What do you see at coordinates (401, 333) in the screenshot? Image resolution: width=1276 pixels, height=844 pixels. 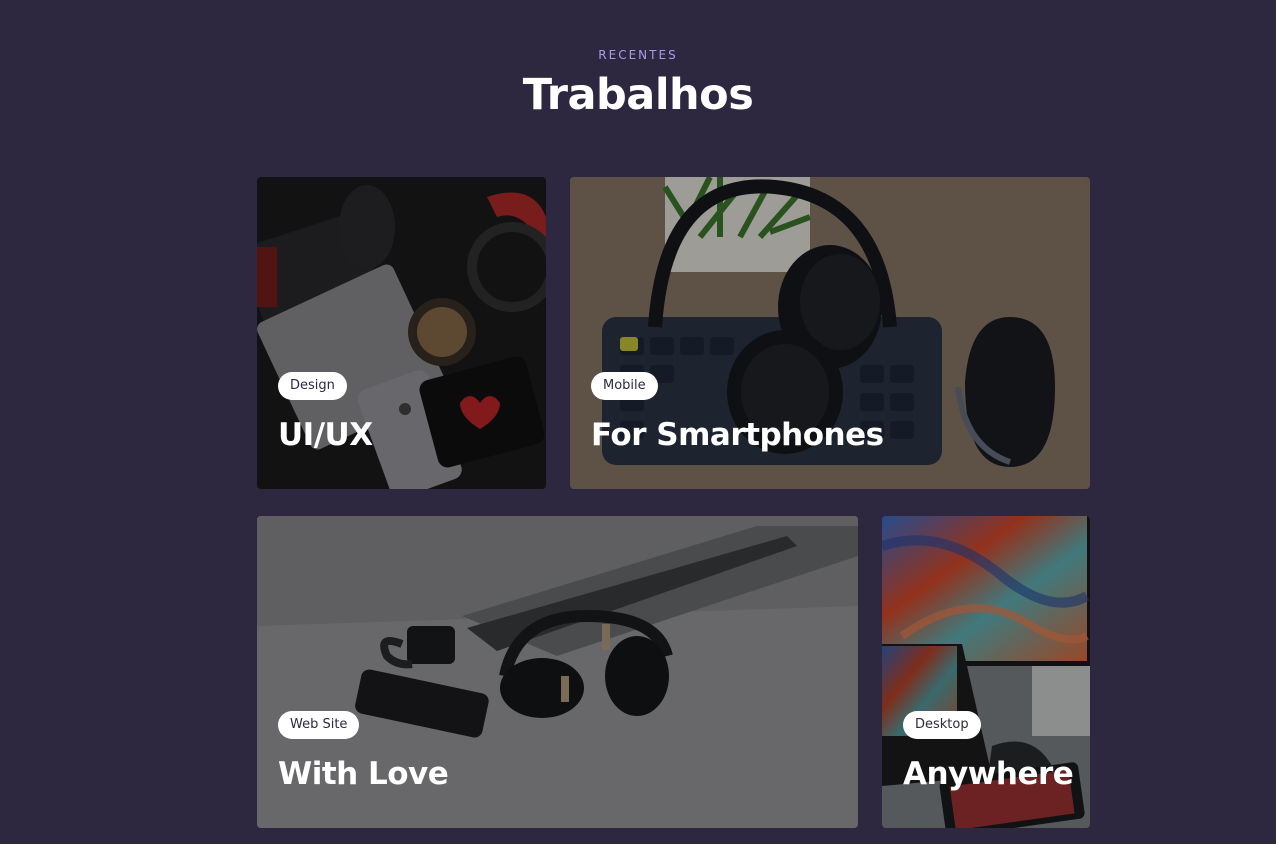 I see `work-card-uiux: Design UI/UX` at bounding box center [401, 333].